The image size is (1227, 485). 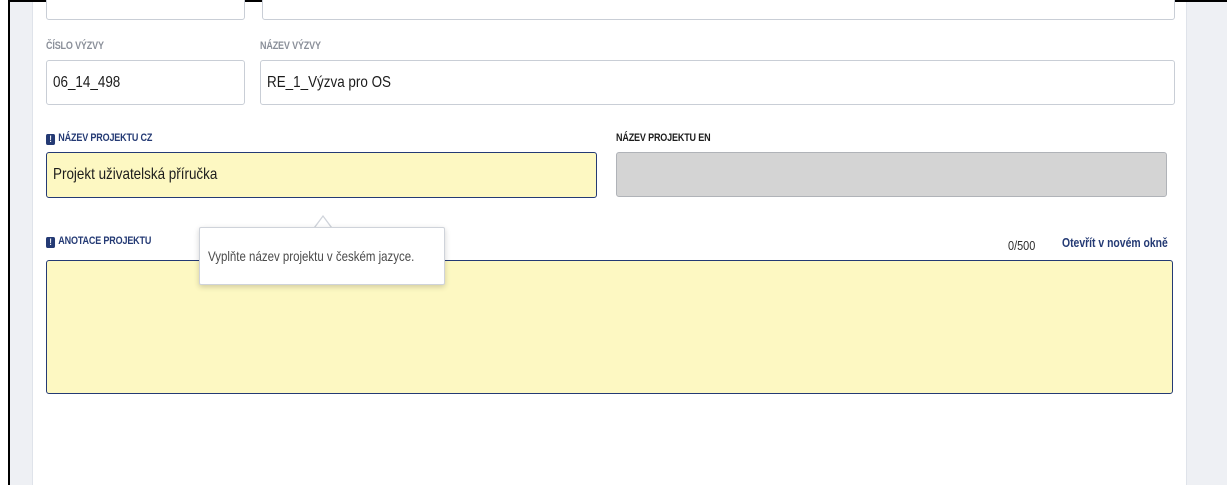 I want to click on right-gutter, so click(x=1206, y=243).